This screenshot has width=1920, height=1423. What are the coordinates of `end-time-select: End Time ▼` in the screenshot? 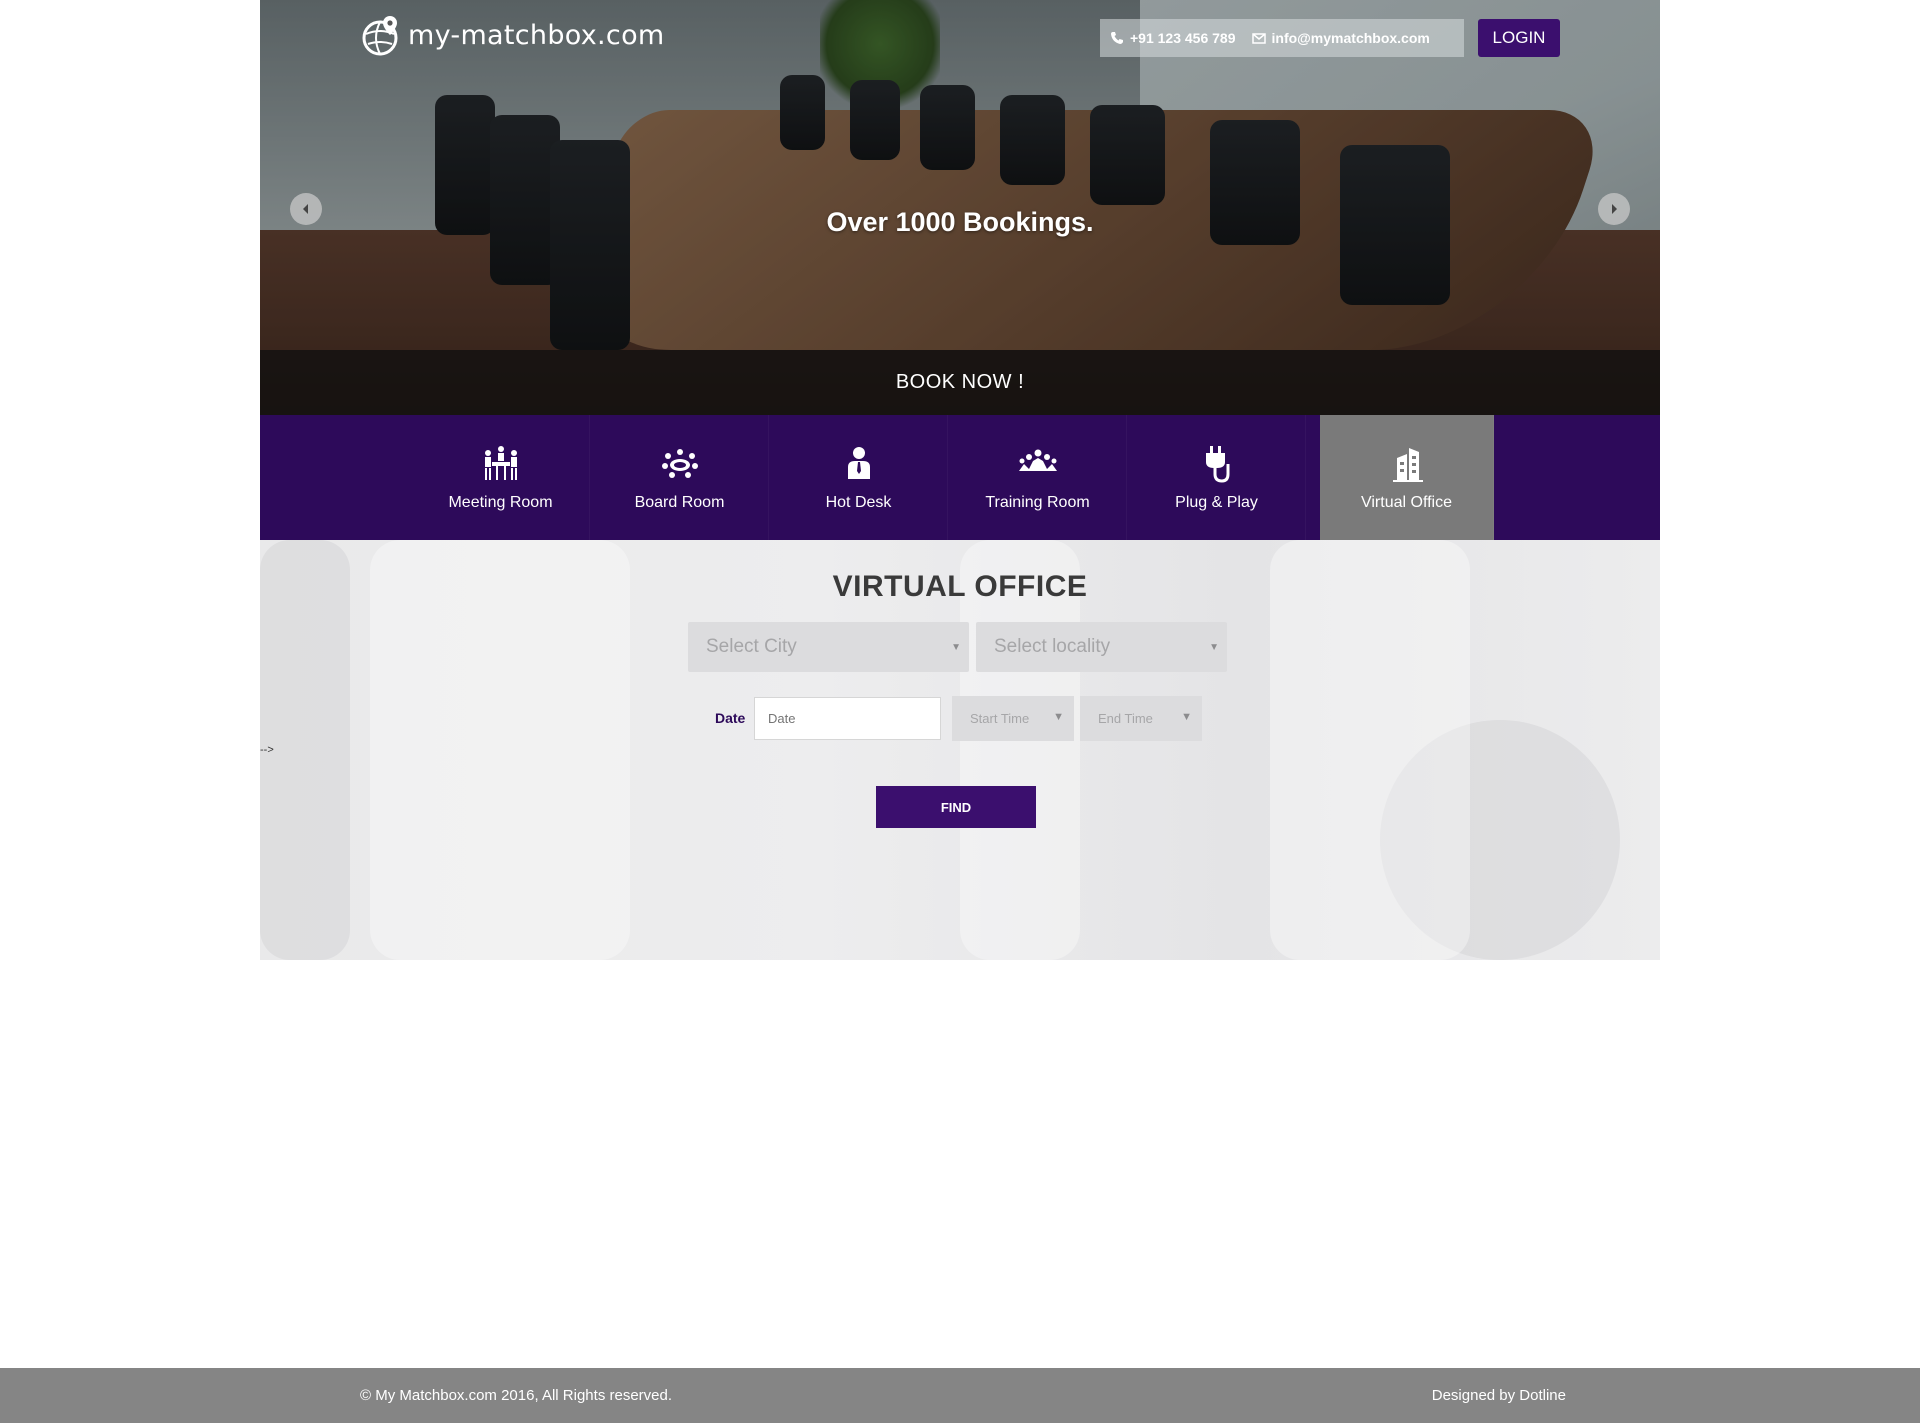 It's located at (1141, 718).